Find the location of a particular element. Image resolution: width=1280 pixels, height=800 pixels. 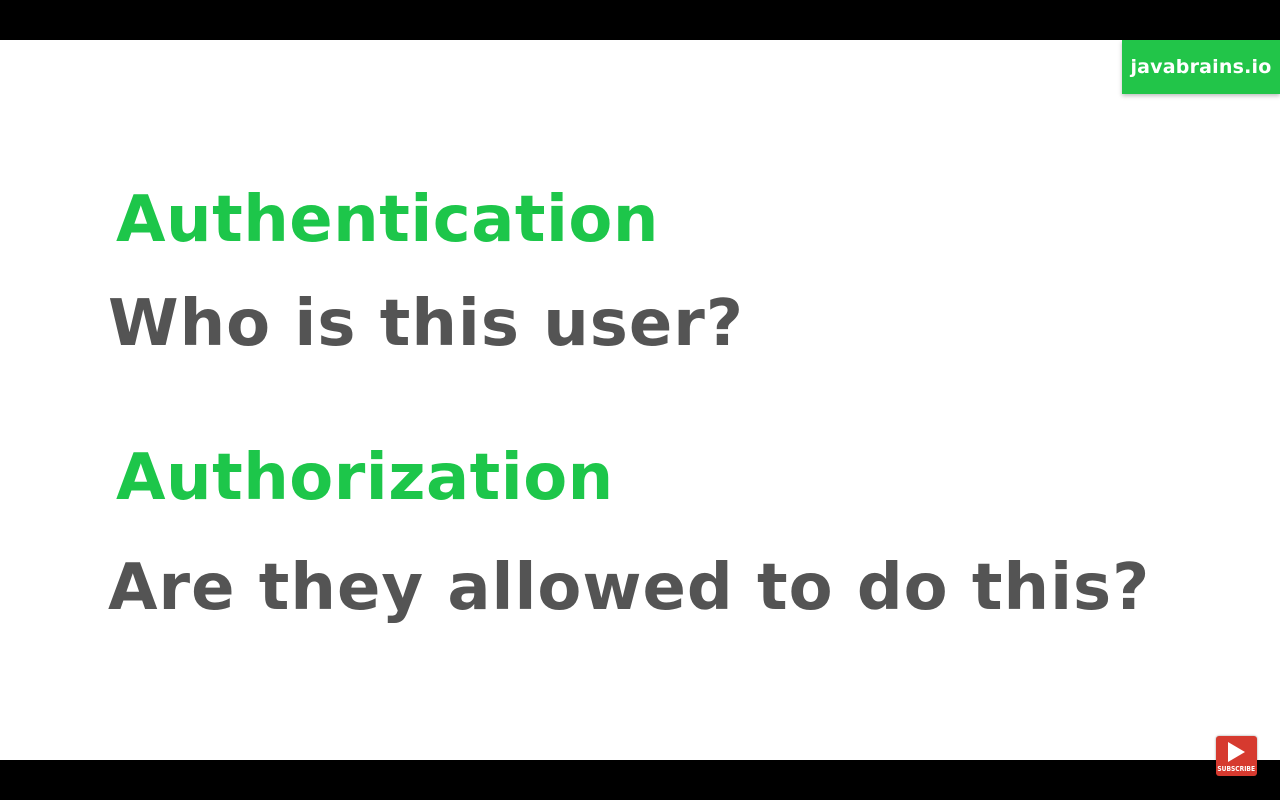

subscribe-label: SUBSCRIBE is located at coordinates (1236, 769).